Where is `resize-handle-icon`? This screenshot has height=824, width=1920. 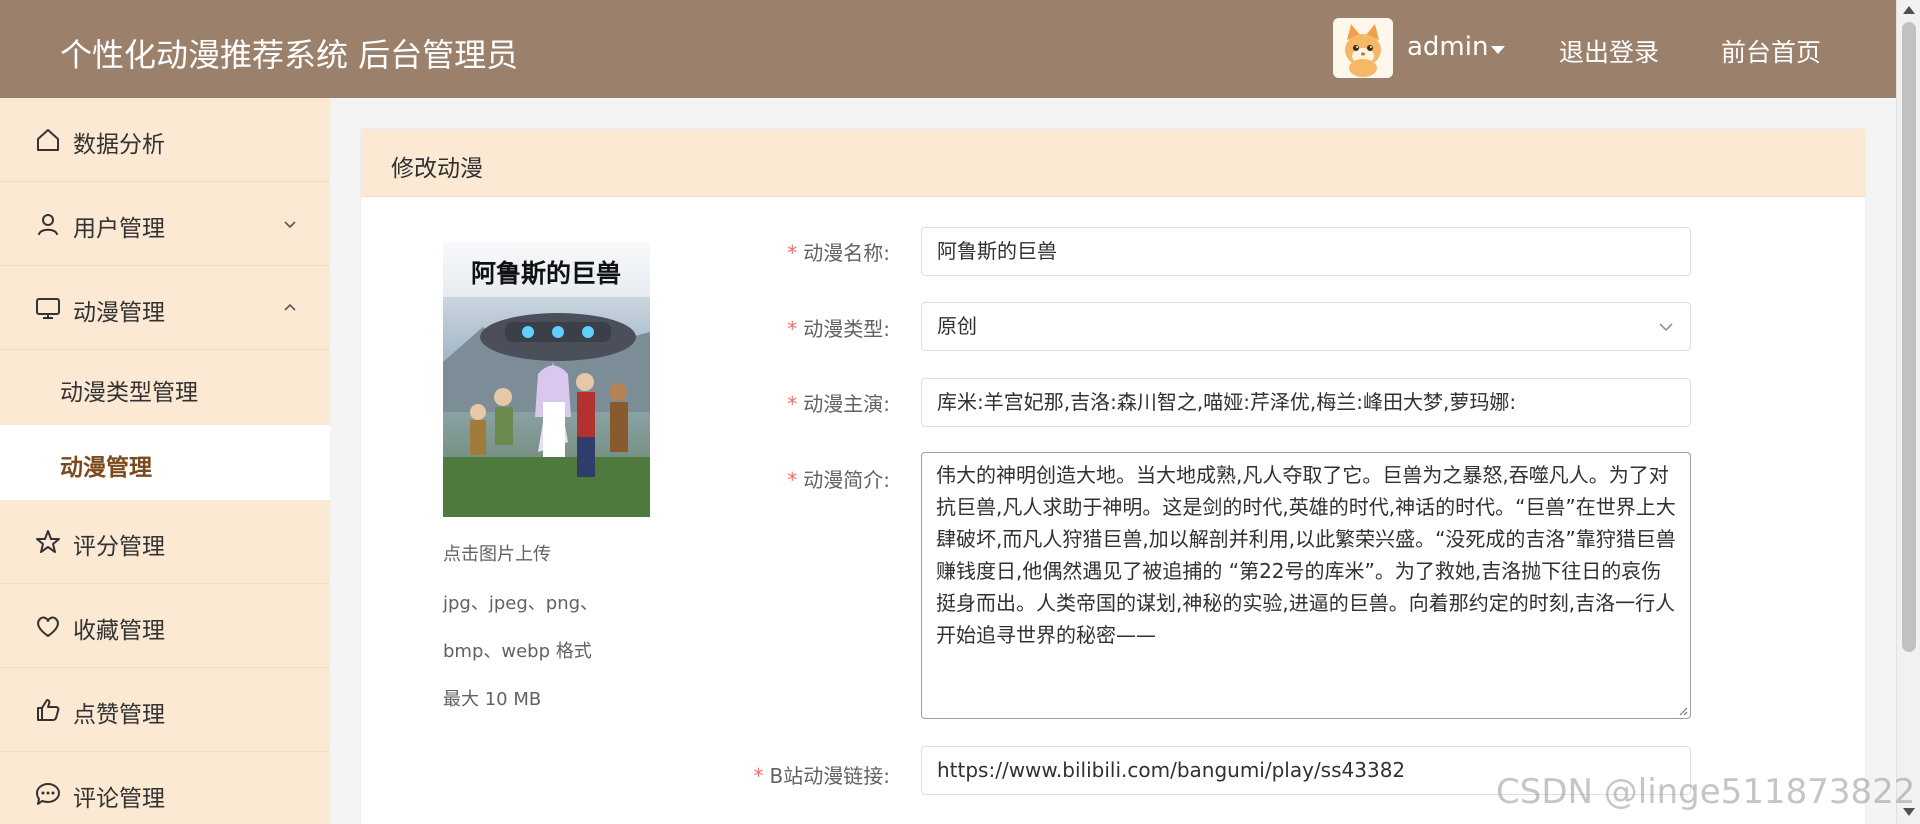 resize-handle-icon is located at coordinates (1682, 710).